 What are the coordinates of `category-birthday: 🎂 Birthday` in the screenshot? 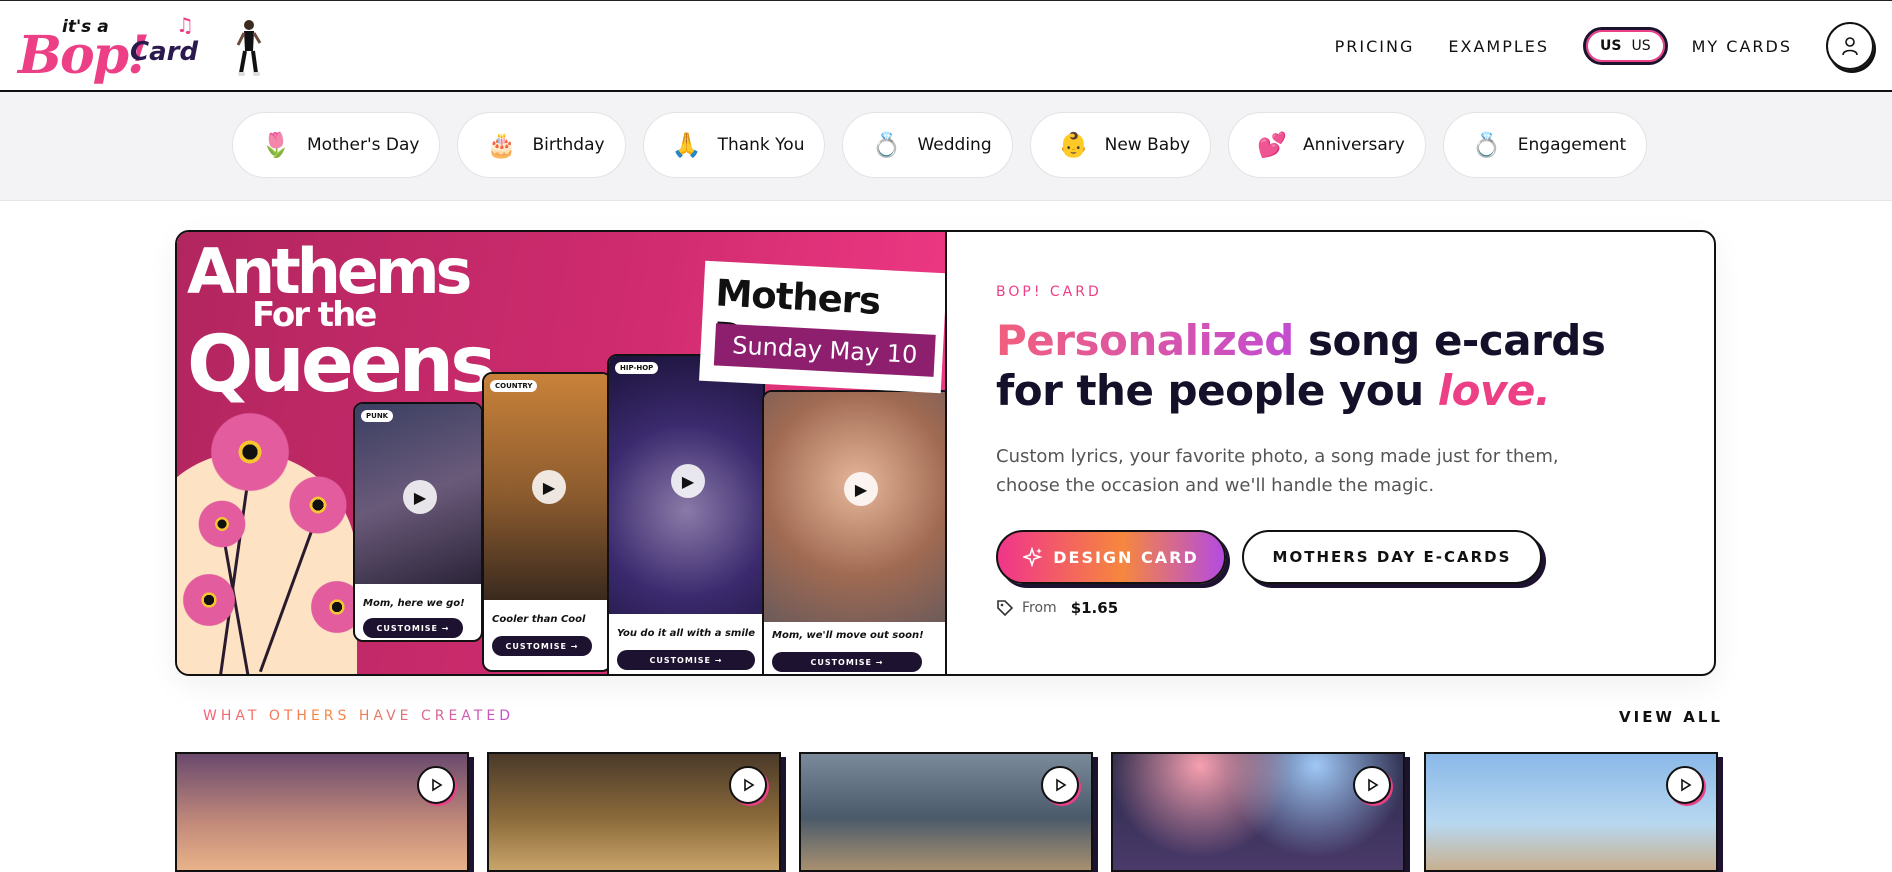 It's located at (541, 145).